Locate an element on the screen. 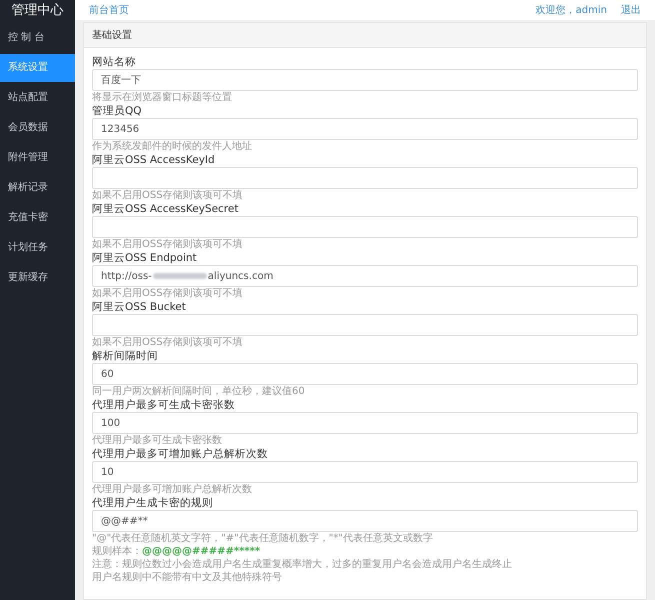 This screenshot has height=600, width=655. field-label: 阿里云OSS Bucket is located at coordinates (139, 307).